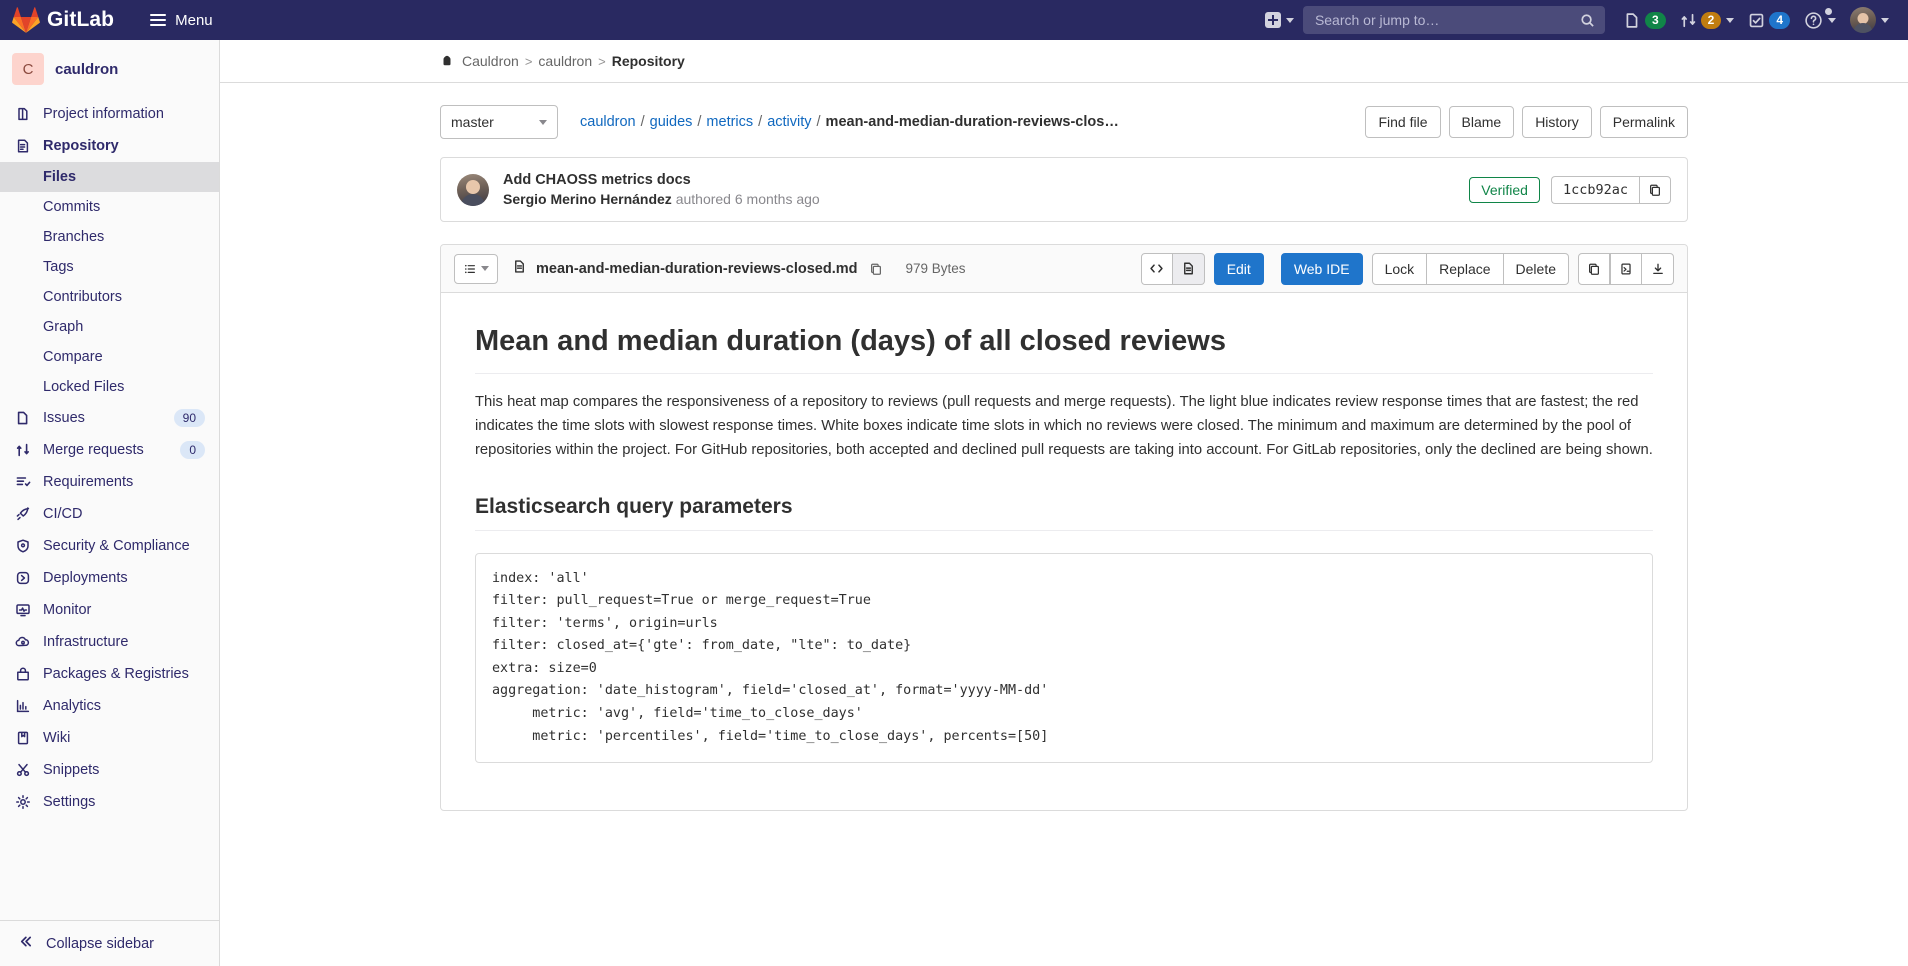 Image resolution: width=1908 pixels, height=966 pixels. I want to click on sidebar-item-label: Security & Compliance, so click(116, 546).